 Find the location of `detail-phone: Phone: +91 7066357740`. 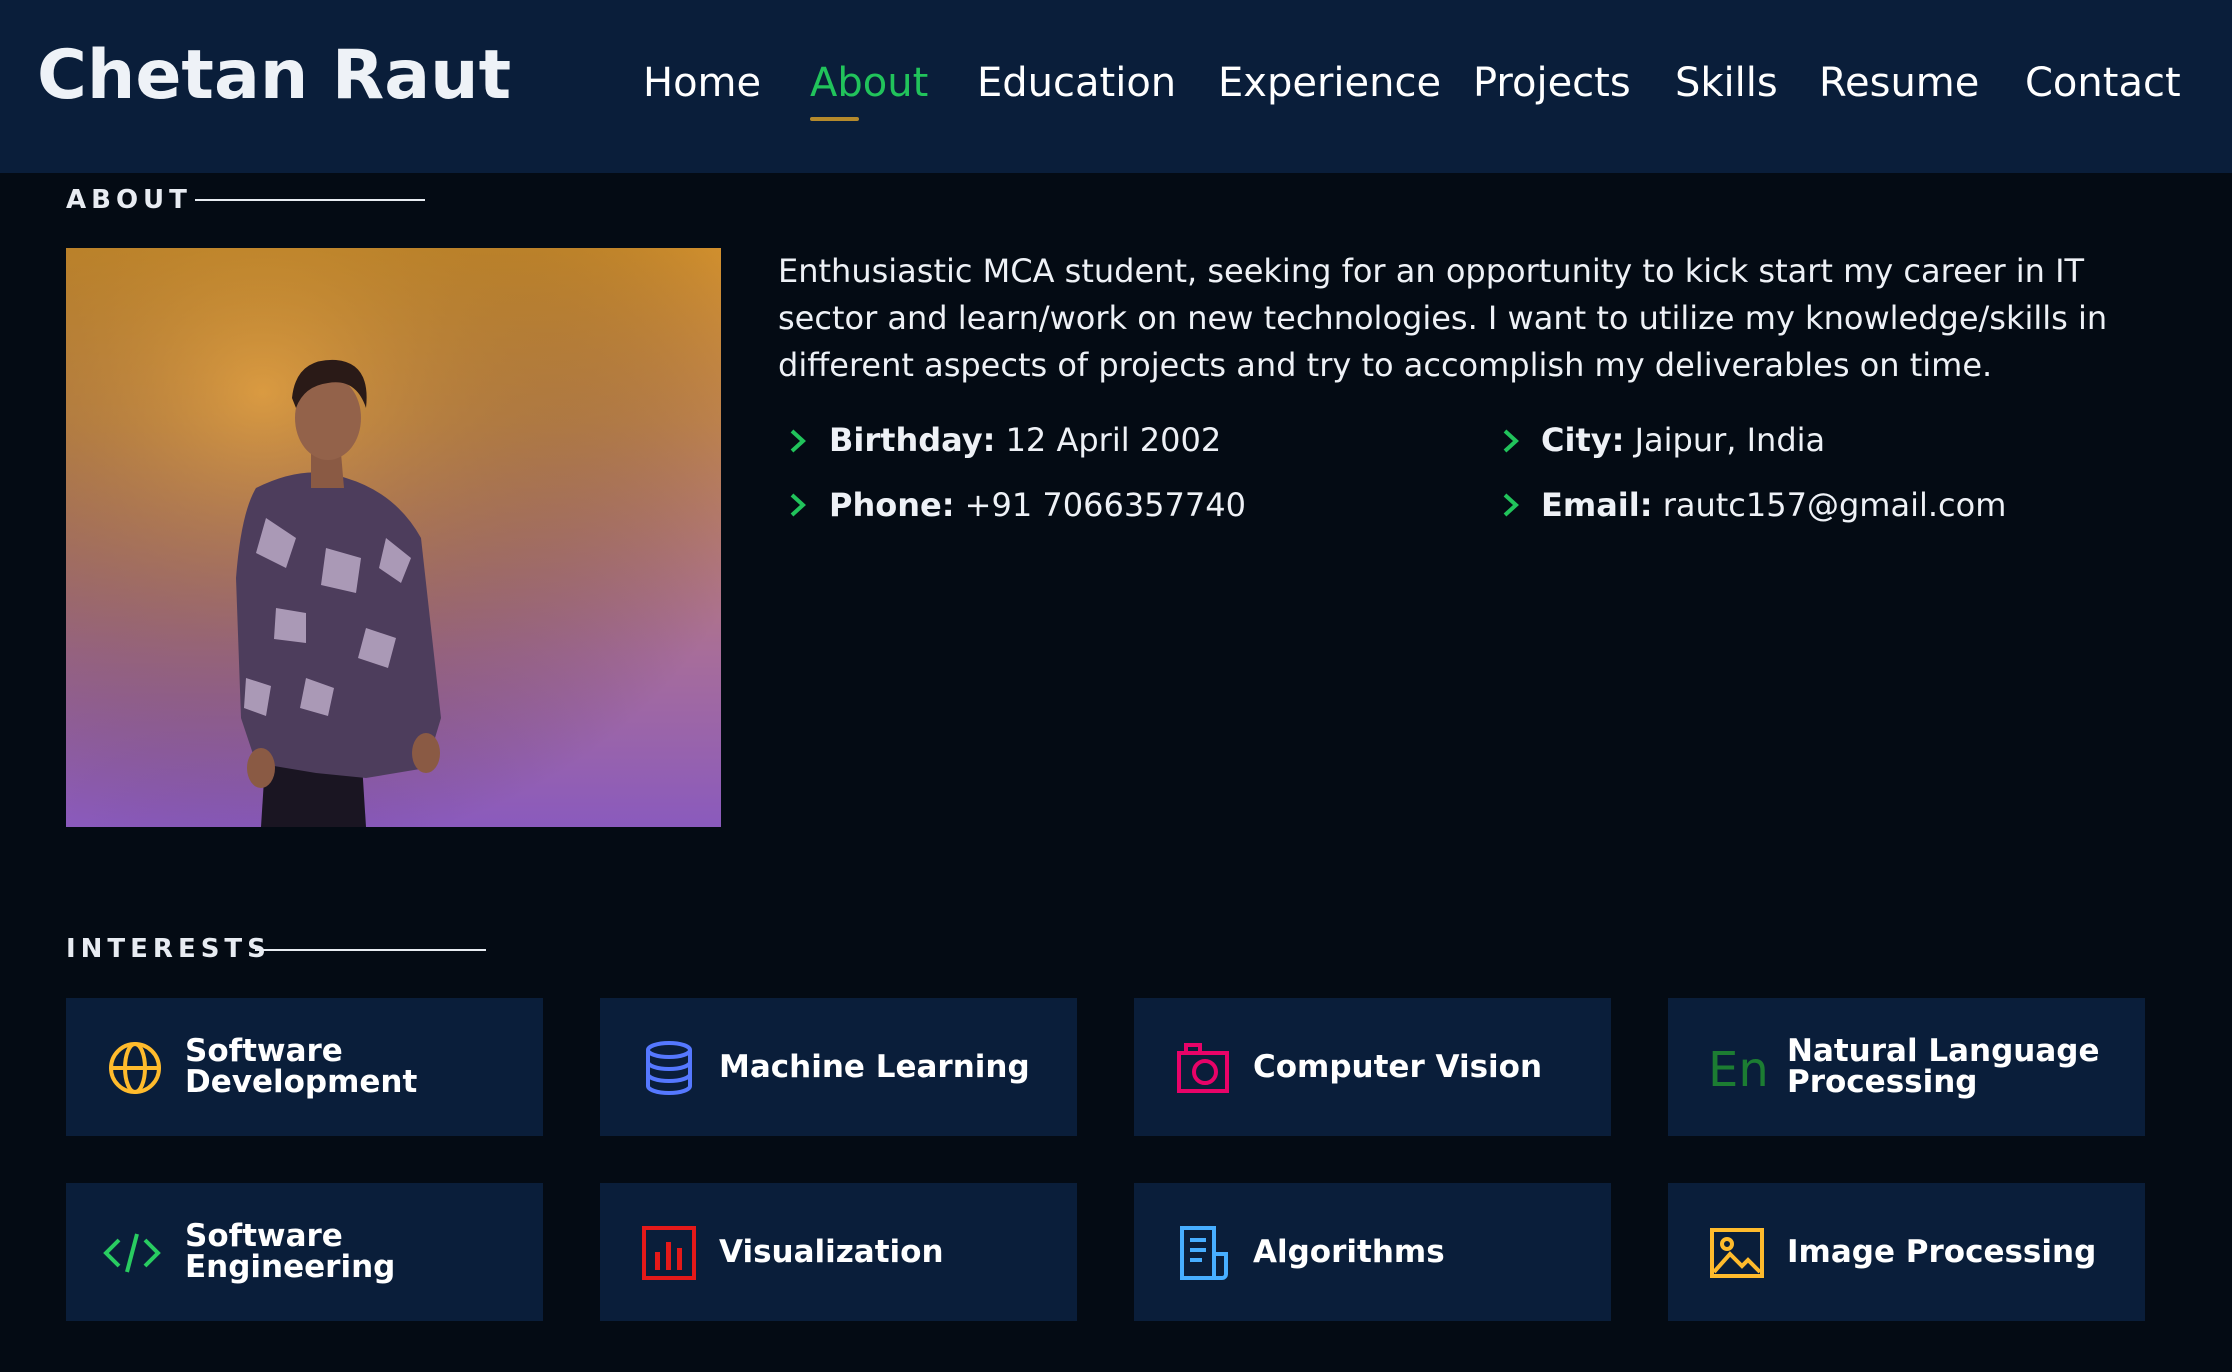

detail-phone: Phone: +91 7066357740 is located at coordinates (1037, 505).